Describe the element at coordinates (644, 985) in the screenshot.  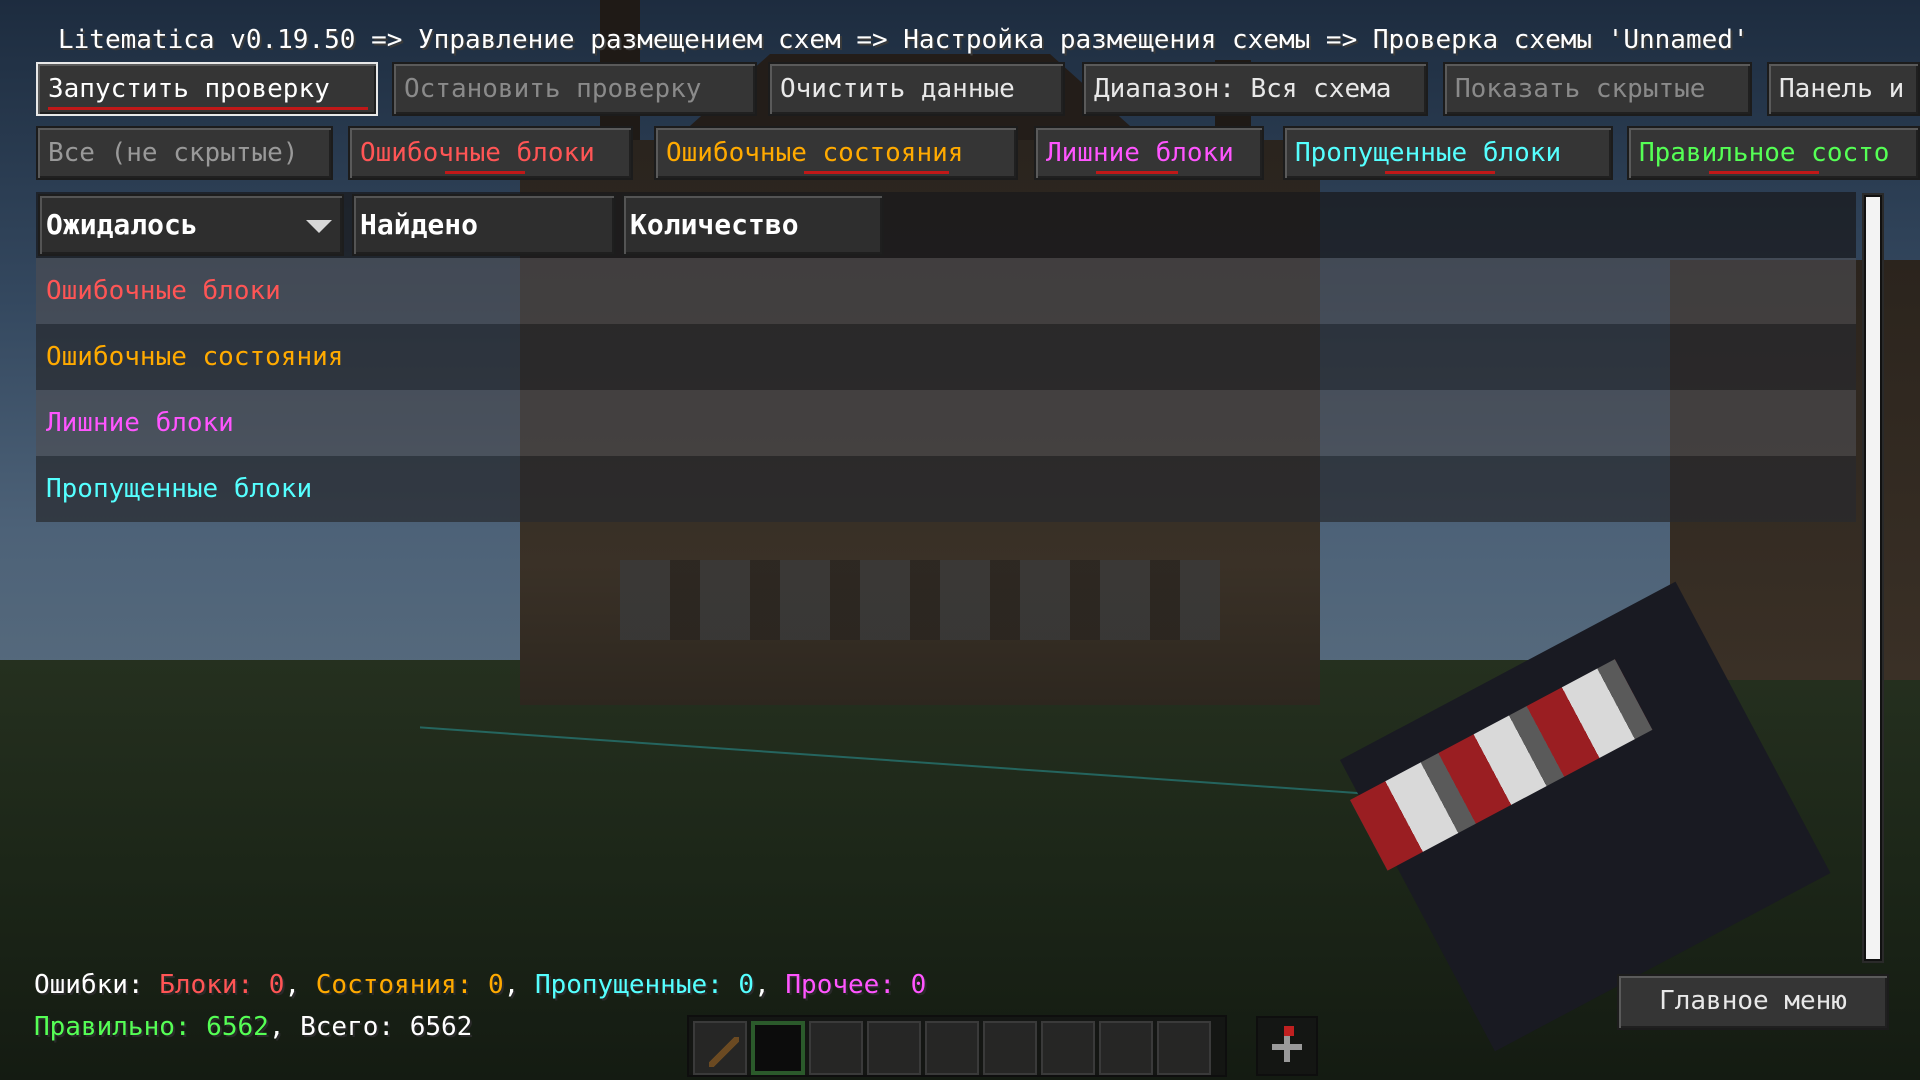
I see `errors-missing: Пропущенные: 0` at that location.